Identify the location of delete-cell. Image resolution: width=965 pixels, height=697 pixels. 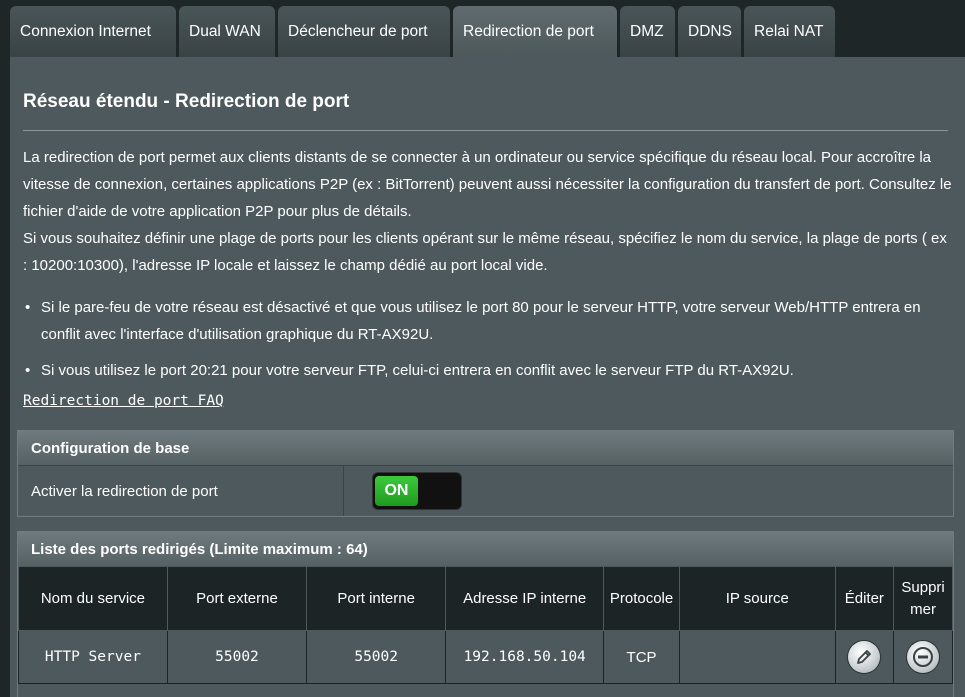
(923, 657).